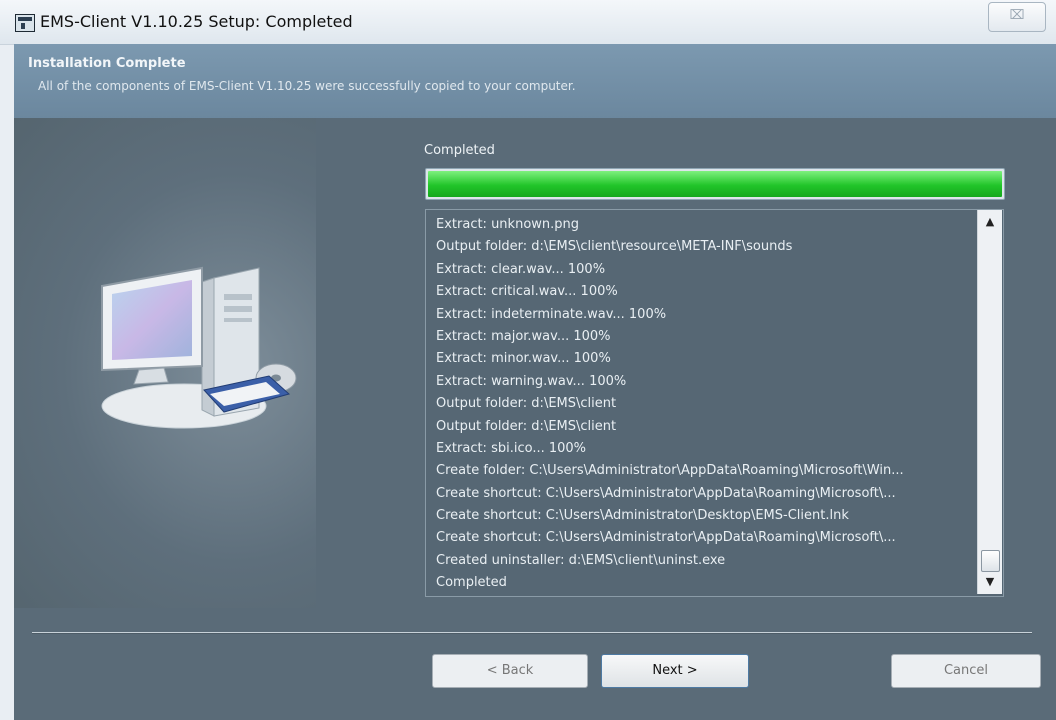 This screenshot has height=720, width=1056. I want to click on footer-divider, so click(532, 633).